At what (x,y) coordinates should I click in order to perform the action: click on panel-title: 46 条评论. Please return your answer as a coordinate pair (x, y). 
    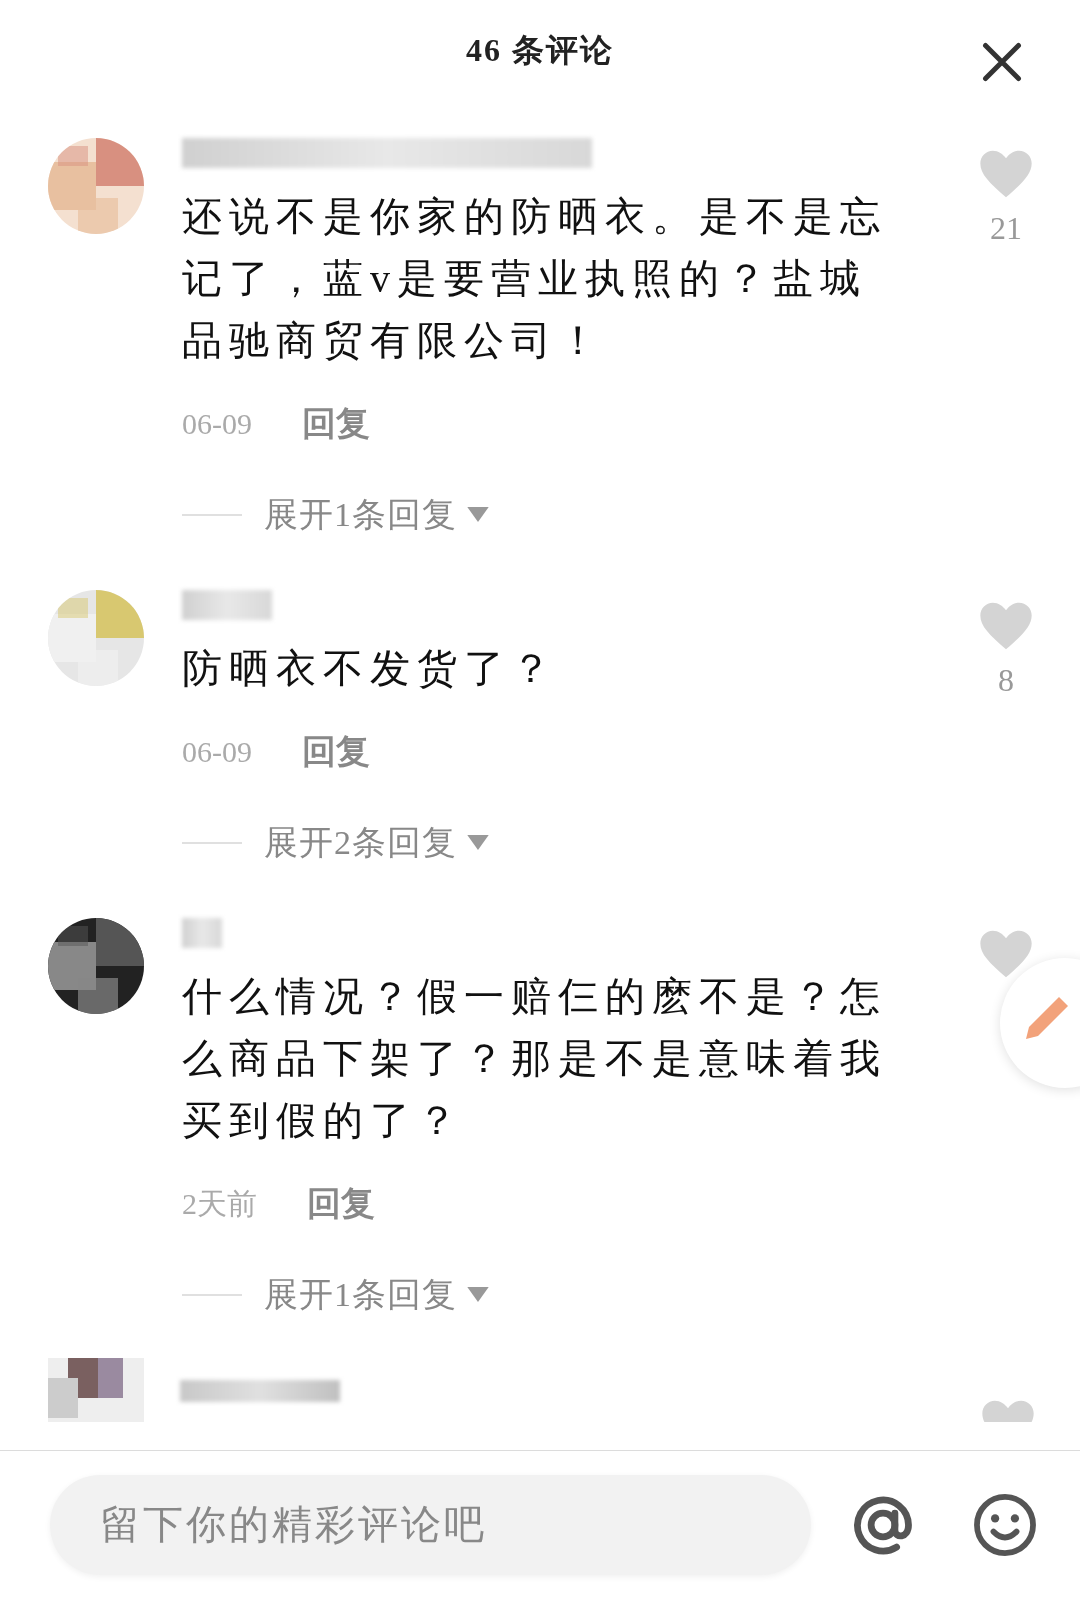
    Looking at the image, I should click on (540, 50).